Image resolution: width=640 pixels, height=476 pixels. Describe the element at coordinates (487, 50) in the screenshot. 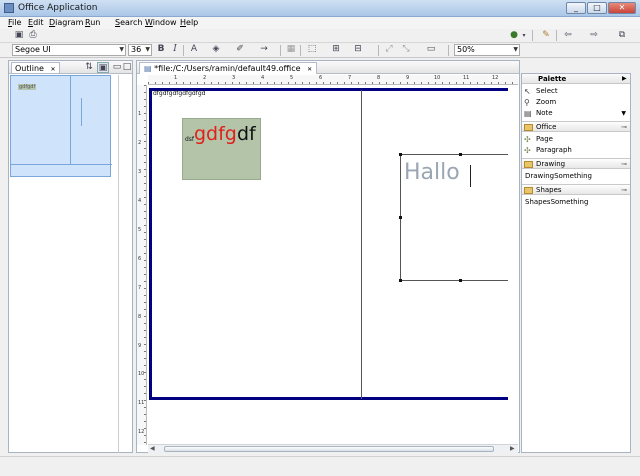

I see `zoom-select: 50% ▼` at that location.